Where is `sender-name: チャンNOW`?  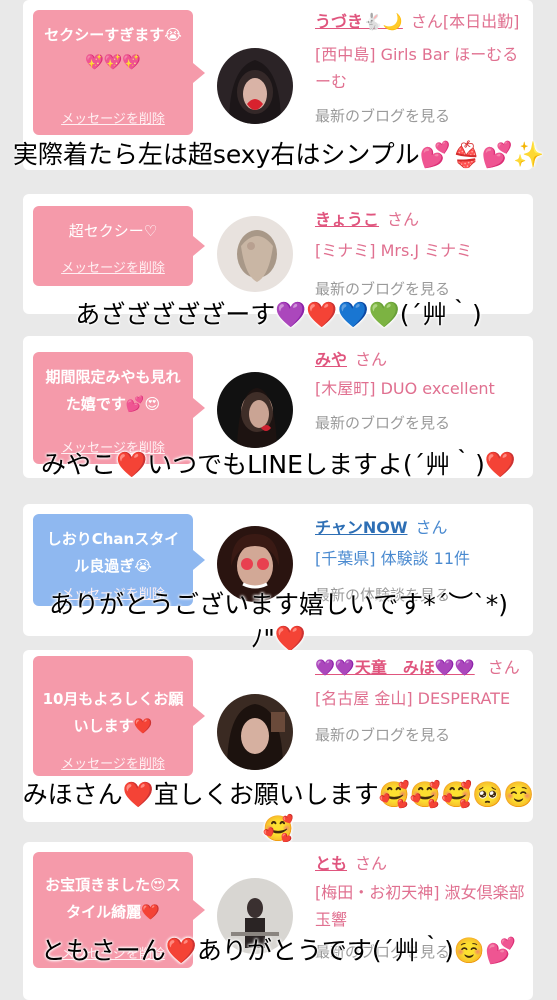 sender-name: チャンNOW is located at coordinates (361, 527).